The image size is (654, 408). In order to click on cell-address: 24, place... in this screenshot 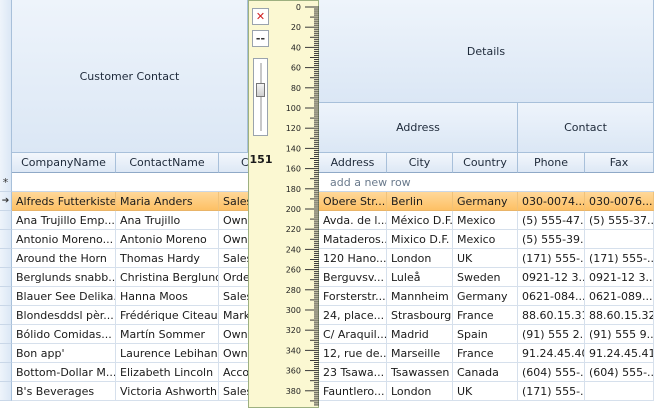, I will do `click(353, 315)`.